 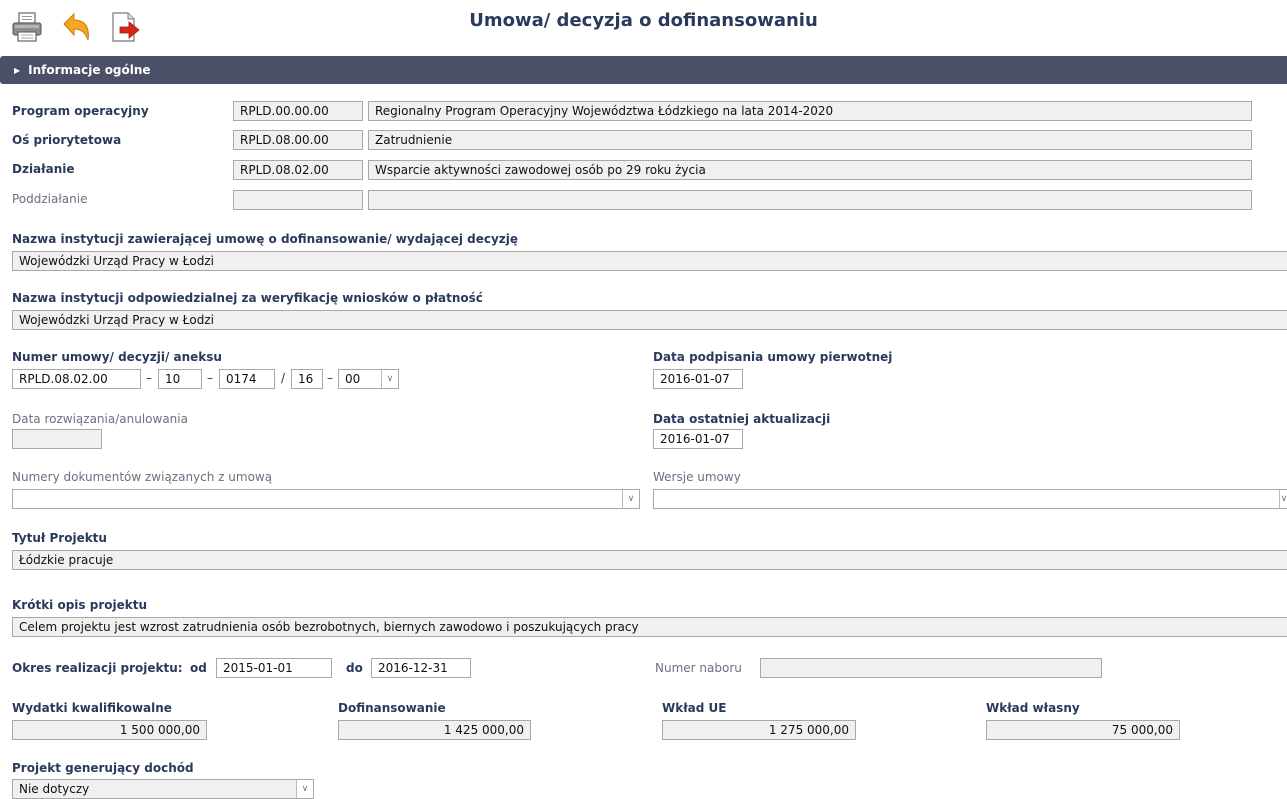 I want to click on wydatki-field: 1 500 000,00, so click(x=109, y=730).